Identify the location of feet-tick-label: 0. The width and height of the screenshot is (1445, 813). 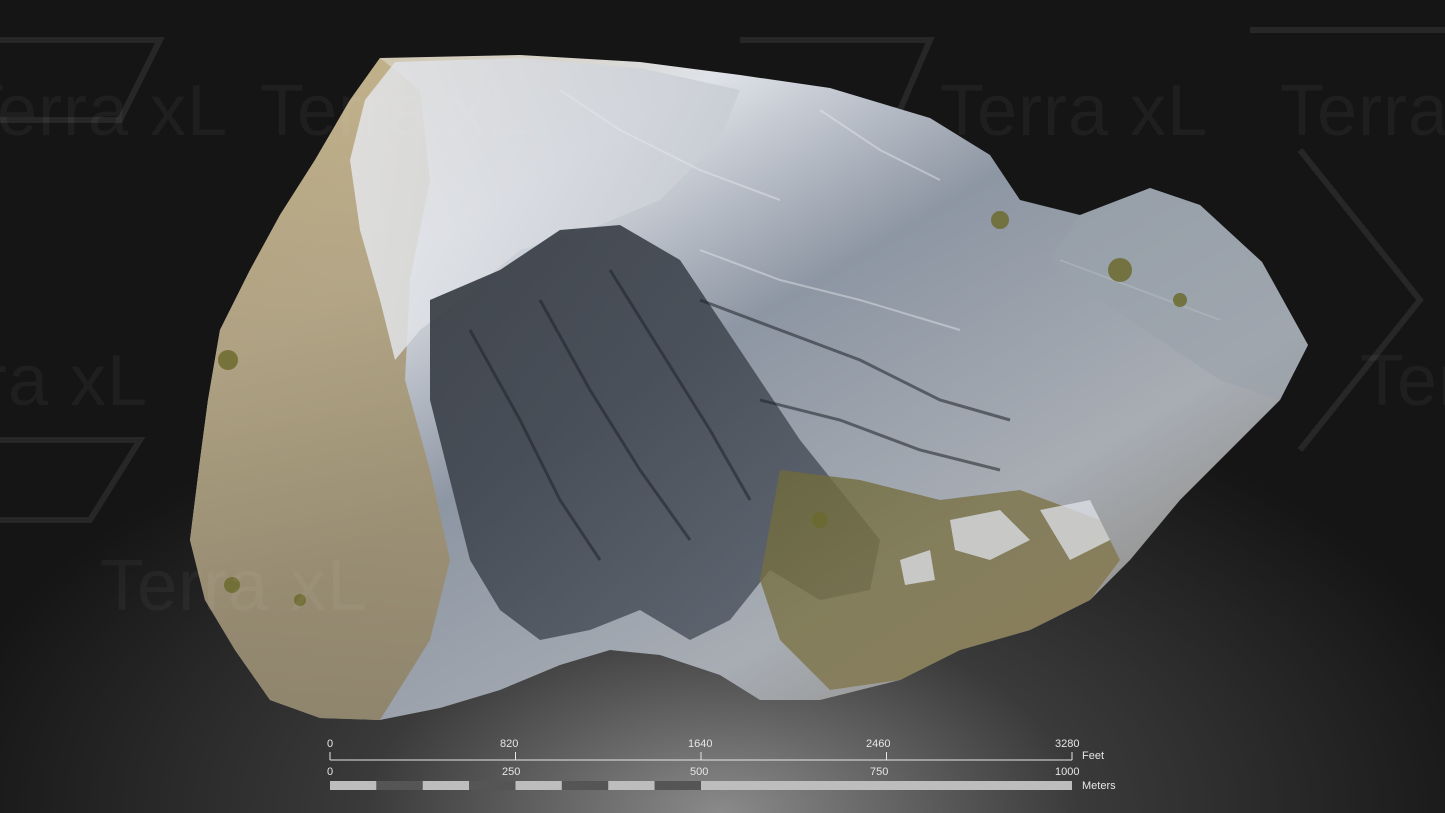
(330, 744).